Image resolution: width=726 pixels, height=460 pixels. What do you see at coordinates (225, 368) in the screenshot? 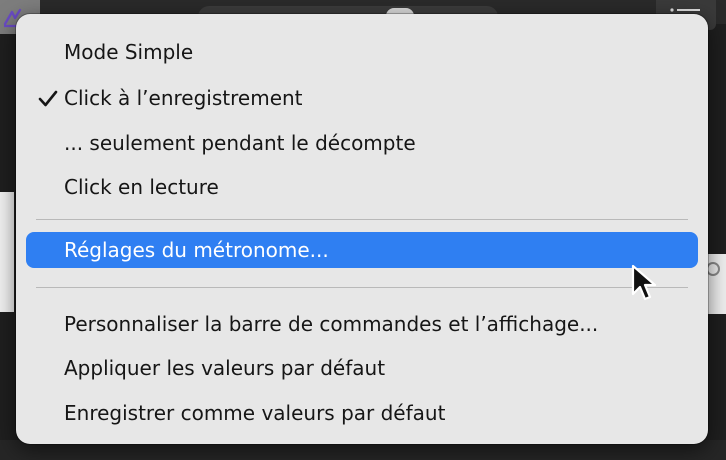
I see `menu-item-label: Appliquer les valeurs par défaut` at bounding box center [225, 368].